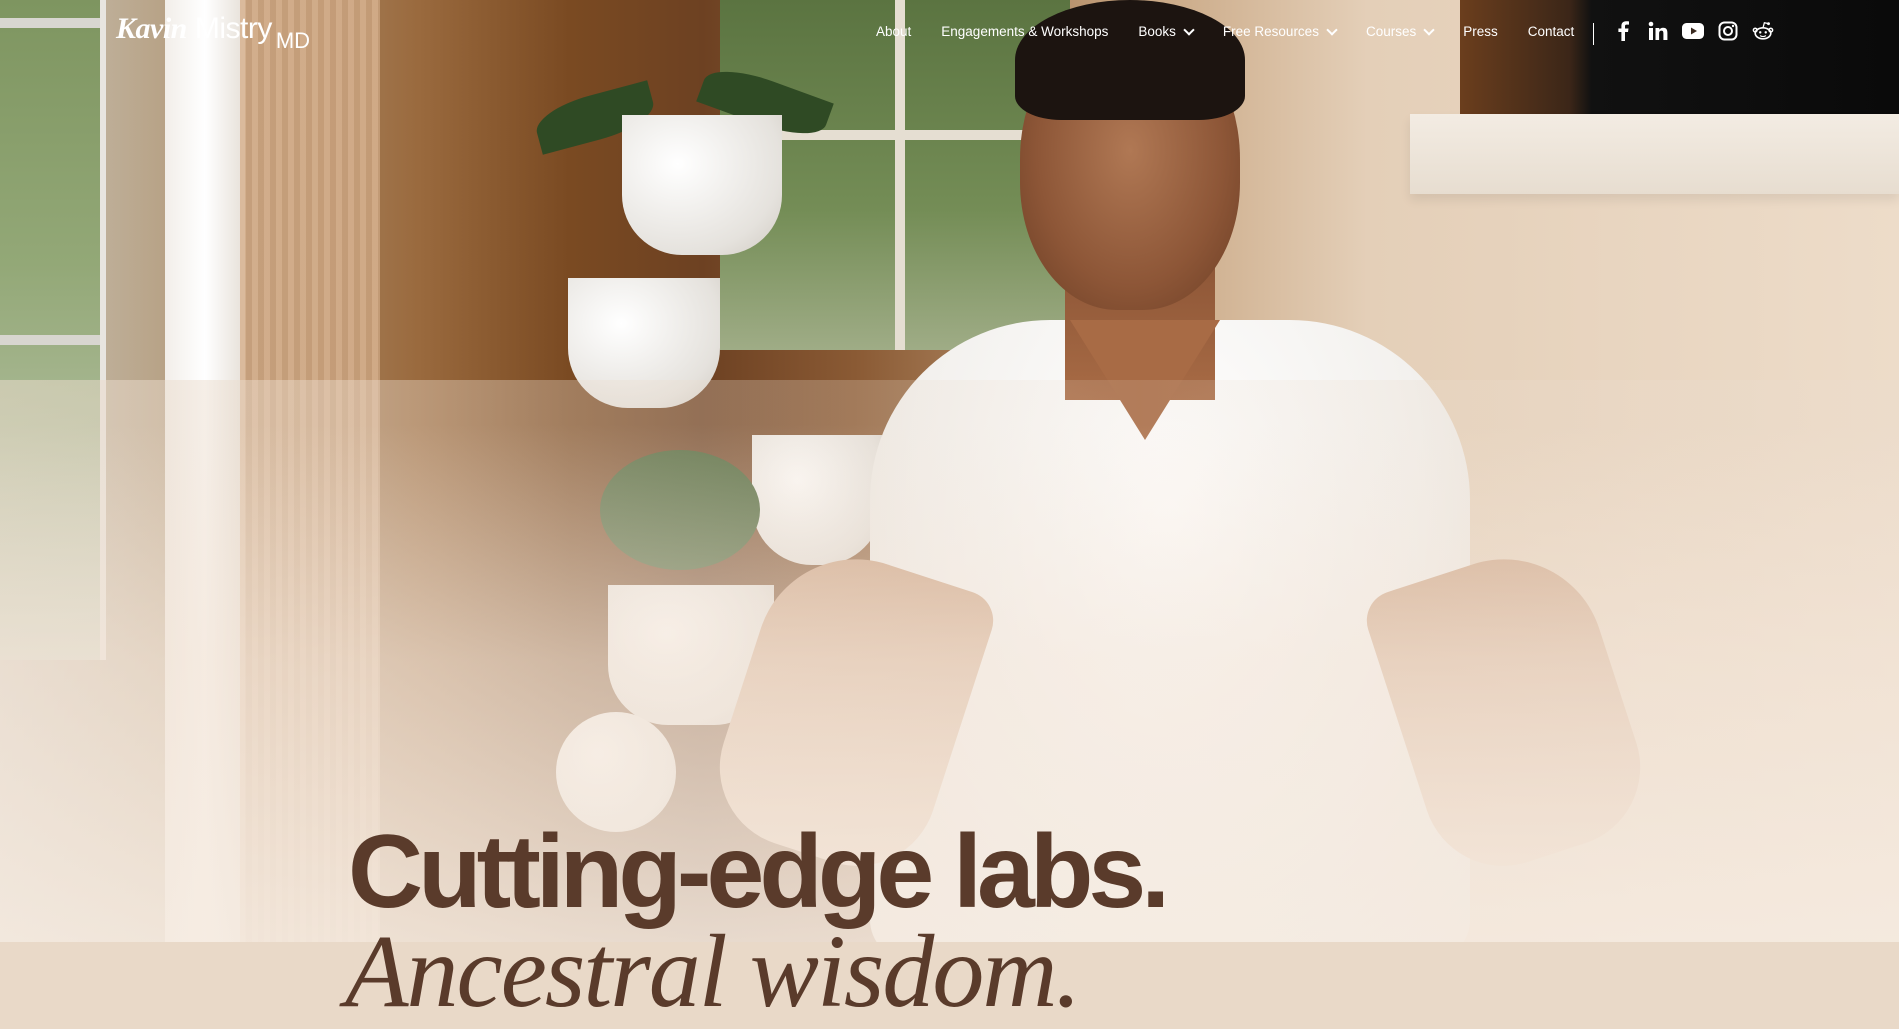 Image resolution: width=1899 pixels, height=1029 pixels. I want to click on nav-label: Books, so click(1157, 31).